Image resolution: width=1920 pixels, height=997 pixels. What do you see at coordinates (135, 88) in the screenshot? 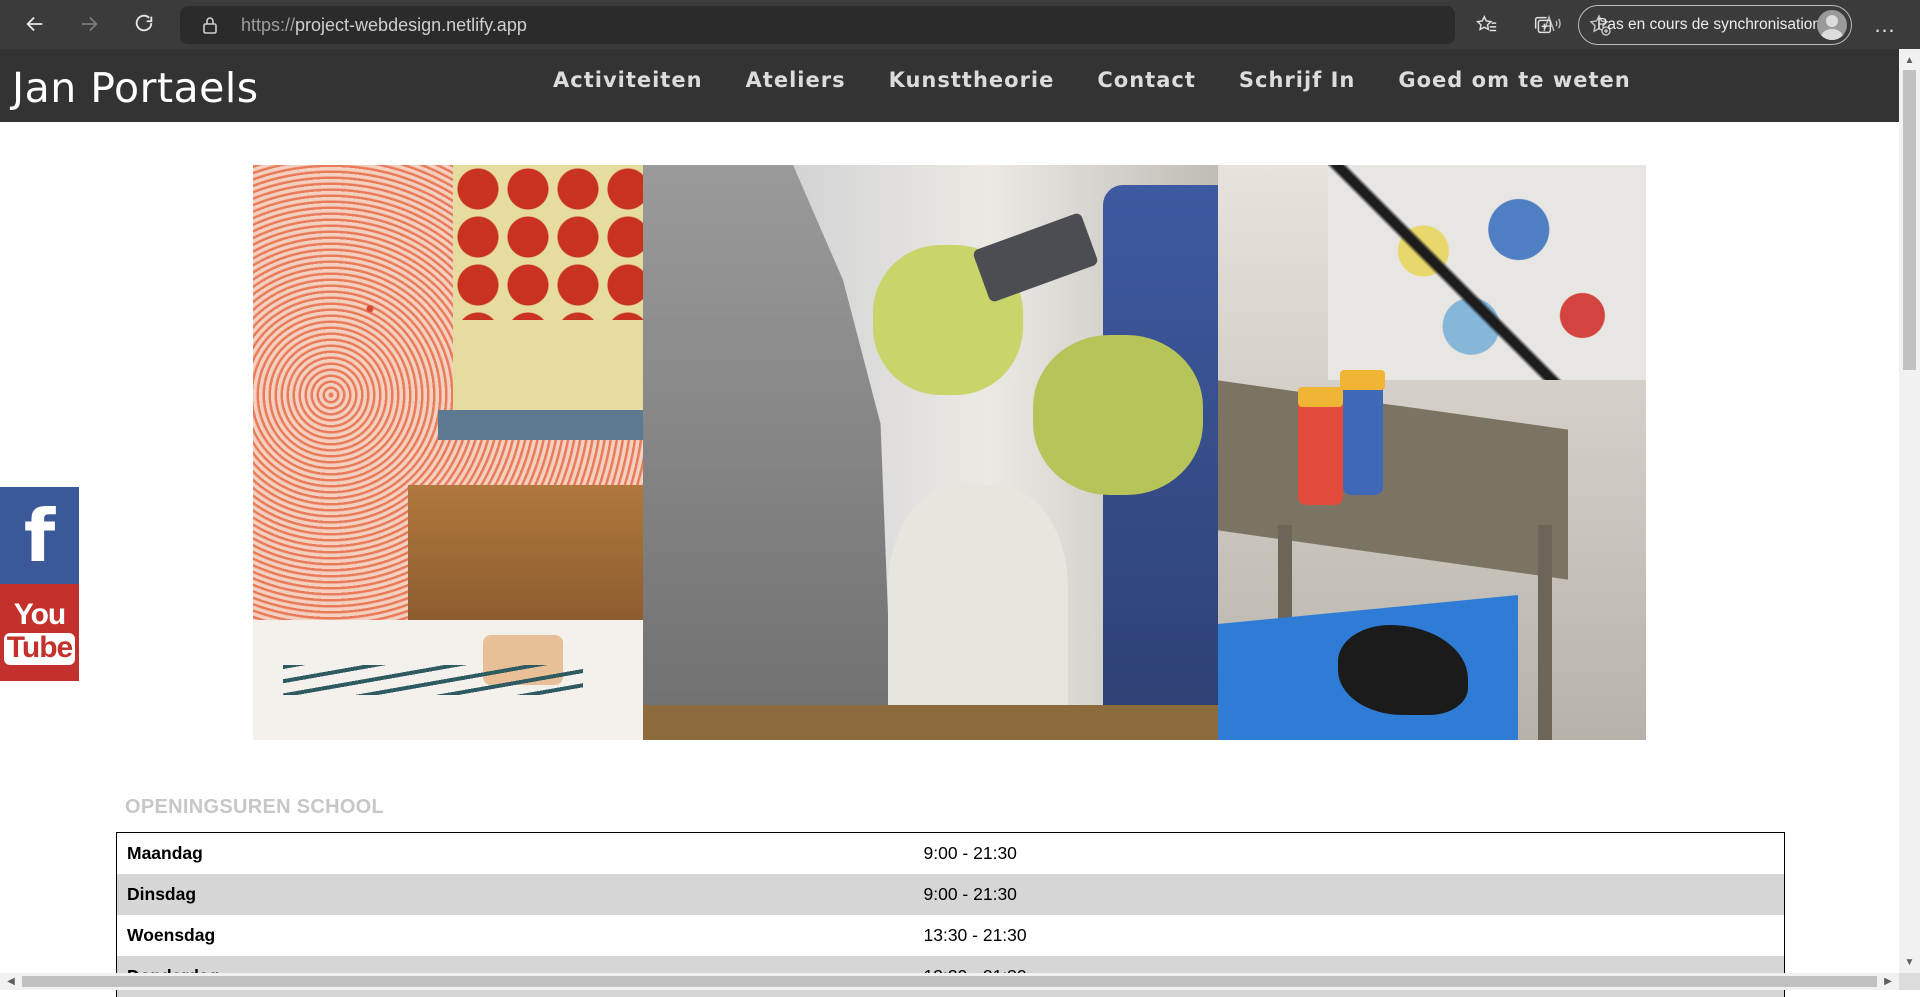
I see `site-logo: Jan Portaels` at bounding box center [135, 88].